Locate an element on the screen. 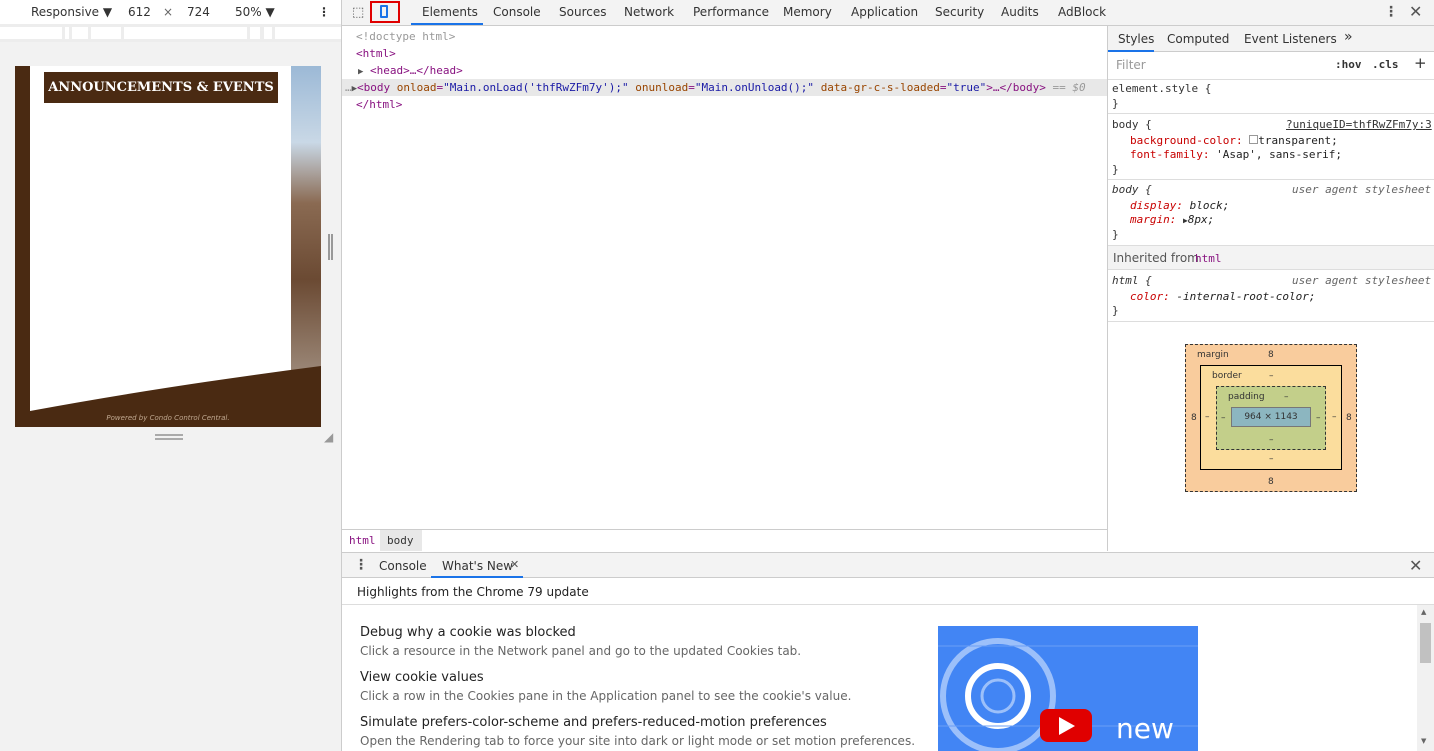 This screenshot has width=1434, height=751. ua-body-close: } is located at coordinates (1115, 234).